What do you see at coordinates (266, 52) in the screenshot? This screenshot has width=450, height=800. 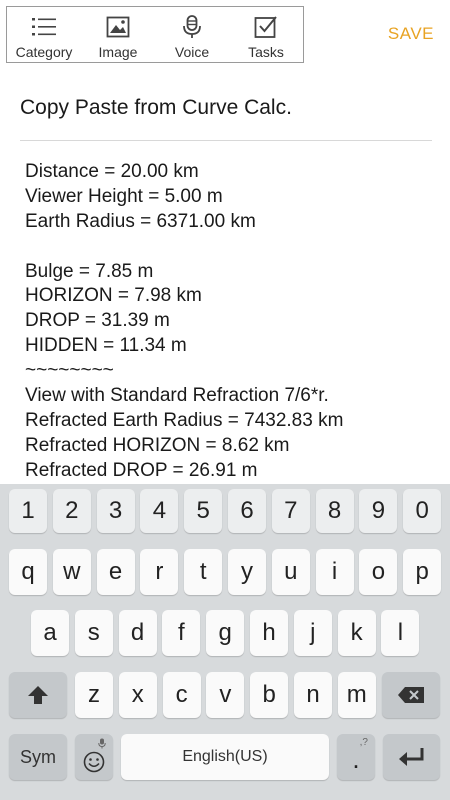 I see `tasks-label: Tasks` at bounding box center [266, 52].